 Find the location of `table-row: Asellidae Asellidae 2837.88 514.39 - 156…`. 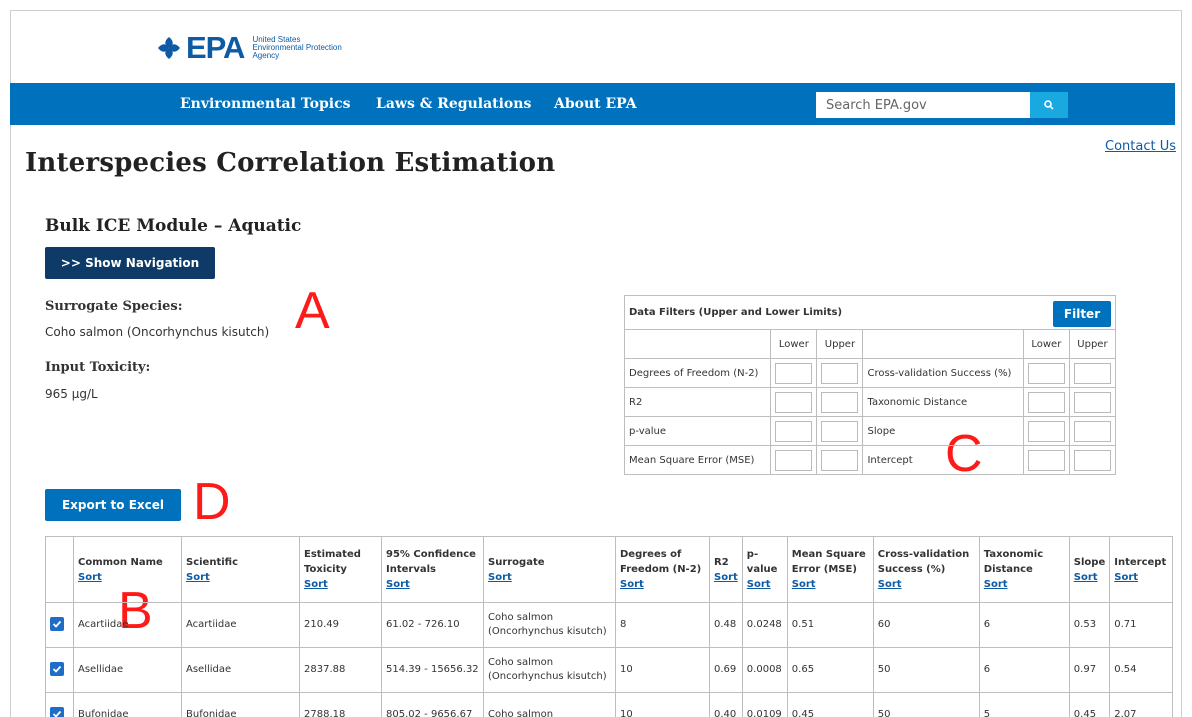

table-row: Asellidae Asellidae 2837.88 514.39 - 156… is located at coordinates (609, 670).